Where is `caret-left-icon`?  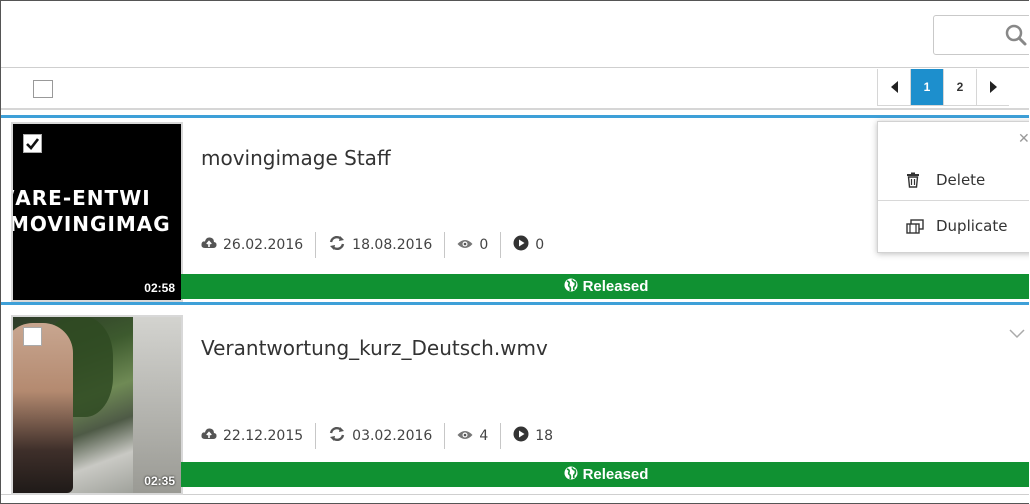
caret-left-icon is located at coordinates (894, 87).